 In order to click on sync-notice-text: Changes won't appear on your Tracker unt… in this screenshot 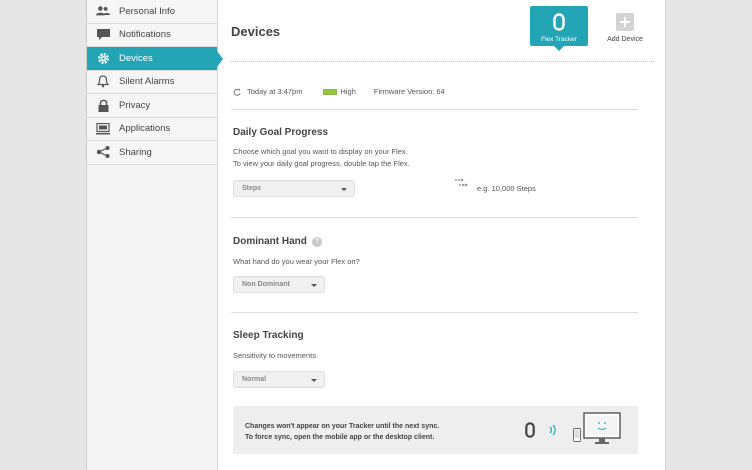, I will do `click(342, 432)`.